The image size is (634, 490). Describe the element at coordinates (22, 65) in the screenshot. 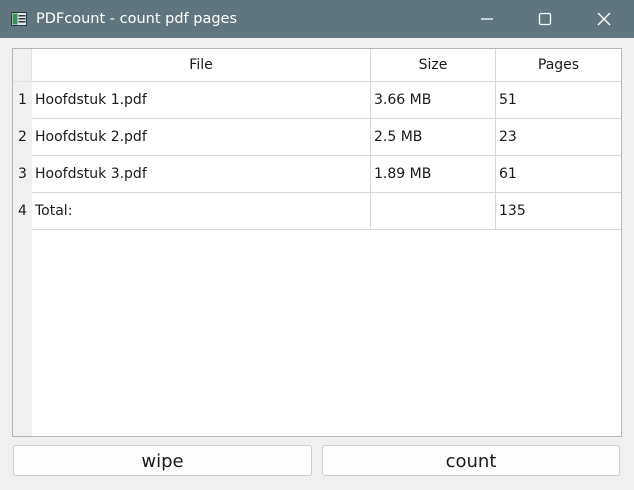

I see `table-corner-button` at that location.